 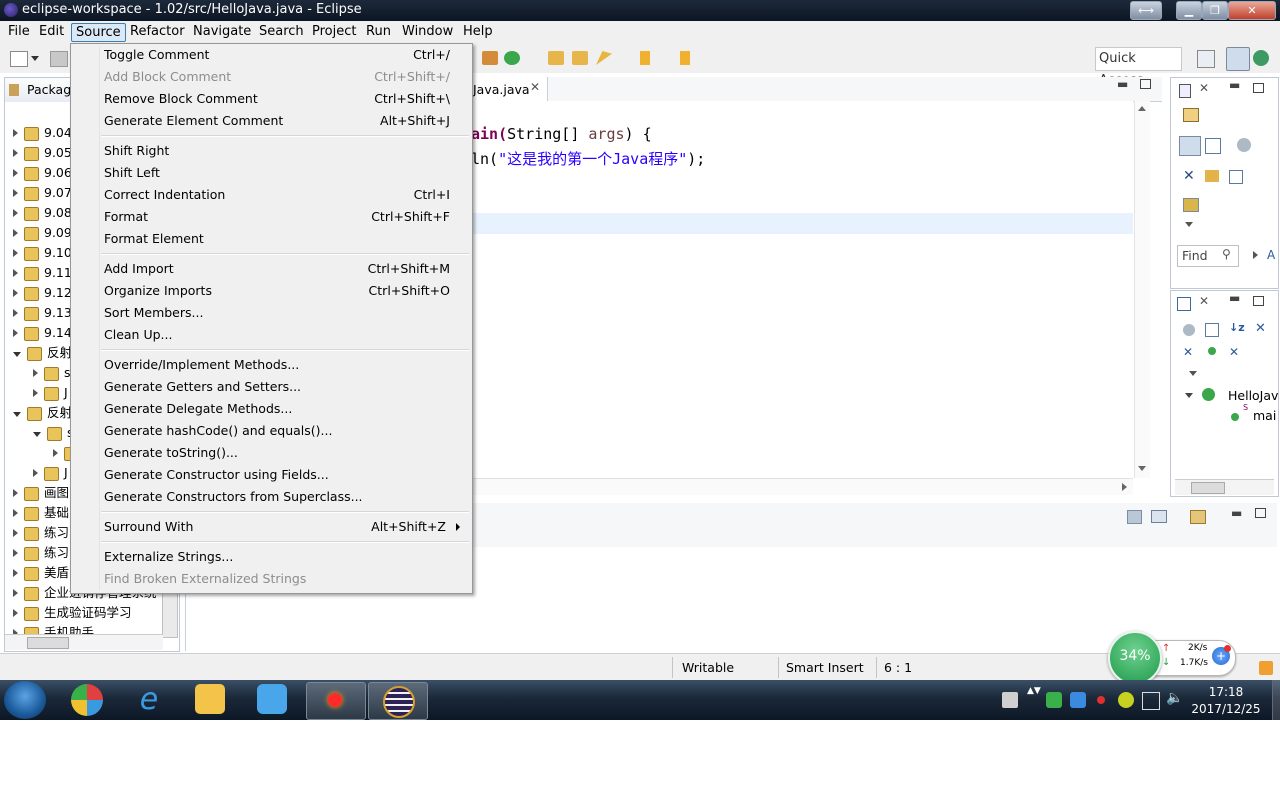 What do you see at coordinates (1034, 691) in the screenshot?
I see `tray-expand-icon: ▲▼` at bounding box center [1034, 691].